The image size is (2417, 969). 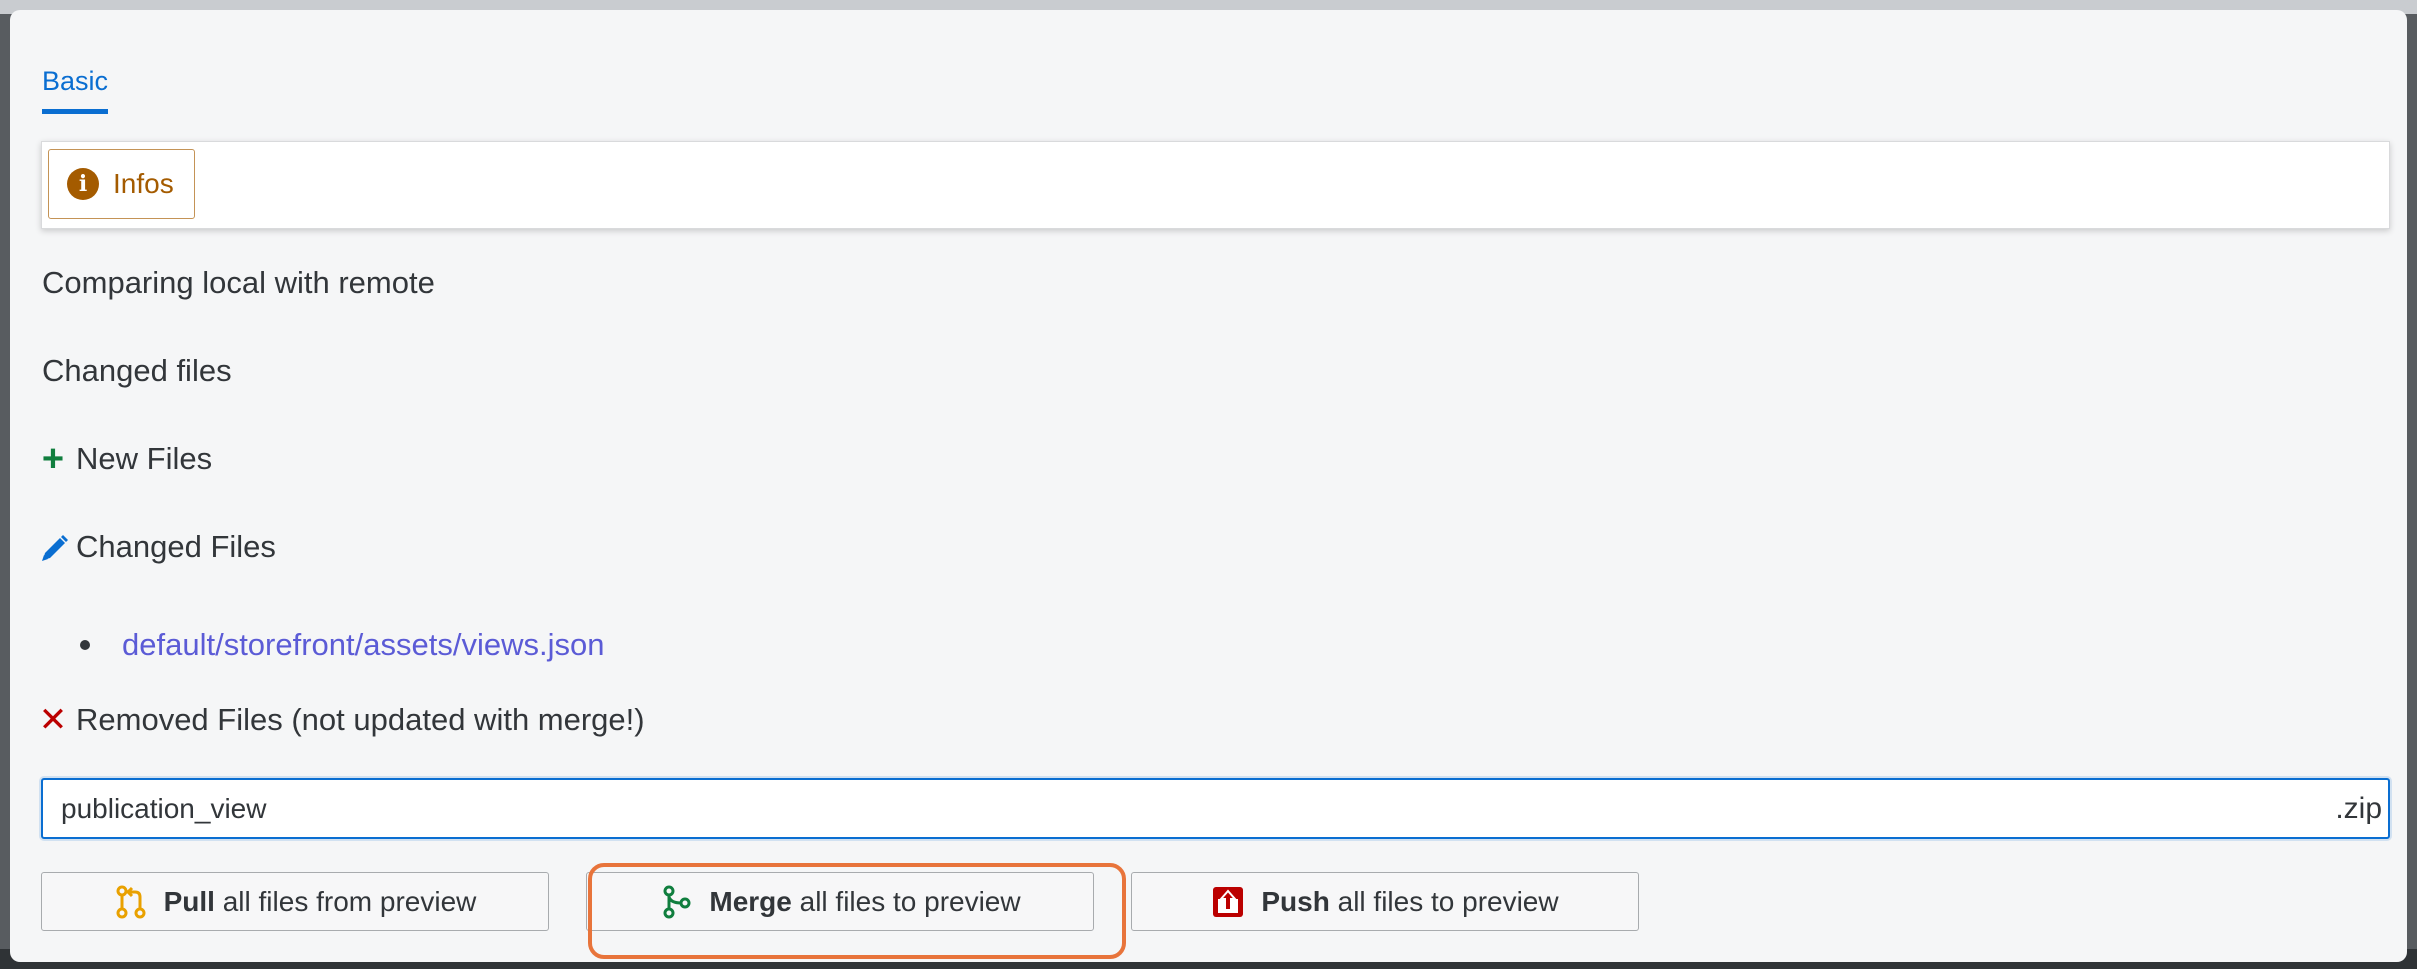 What do you see at coordinates (1215, 185) in the screenshot?
I see `infos-toolbar: i Infos` at bounding box center [1215, 185].